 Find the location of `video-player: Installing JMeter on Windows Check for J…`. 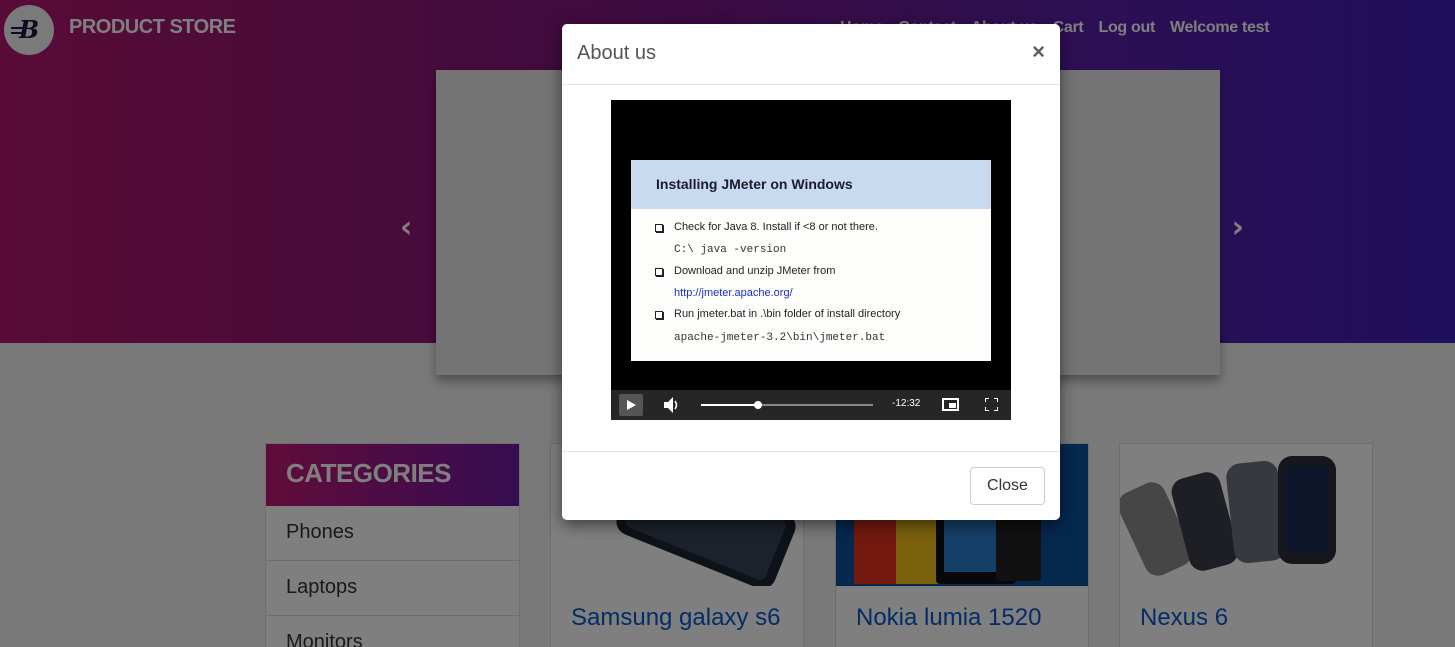

video-player: Installing JMeter on Windows Check for J… is located at coordinates (811, 260).